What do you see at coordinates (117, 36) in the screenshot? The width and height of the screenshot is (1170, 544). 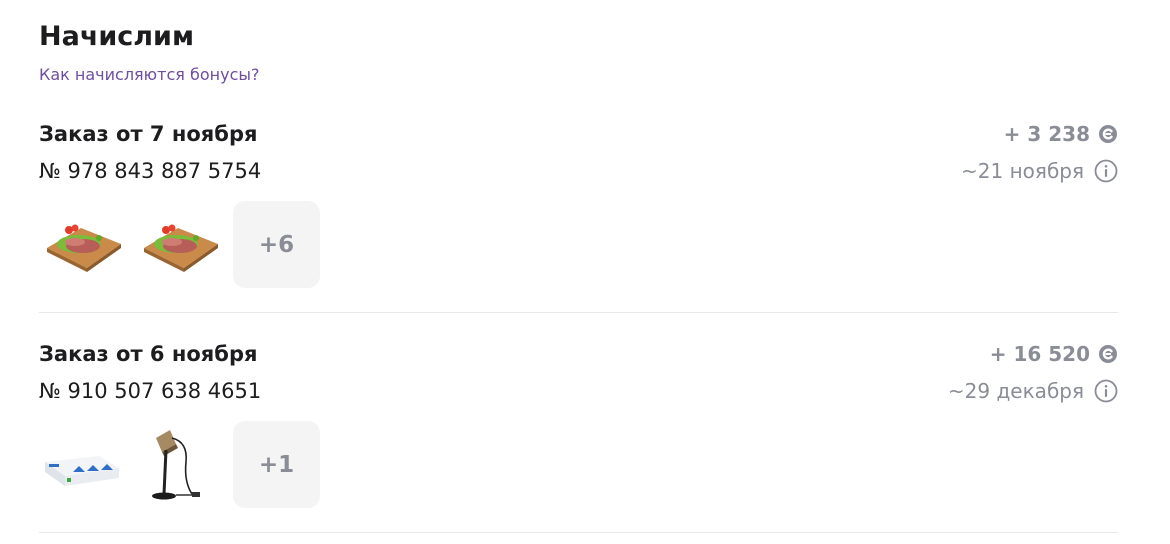 I see `page-title: Начислим` at bounding box center [117, 36].